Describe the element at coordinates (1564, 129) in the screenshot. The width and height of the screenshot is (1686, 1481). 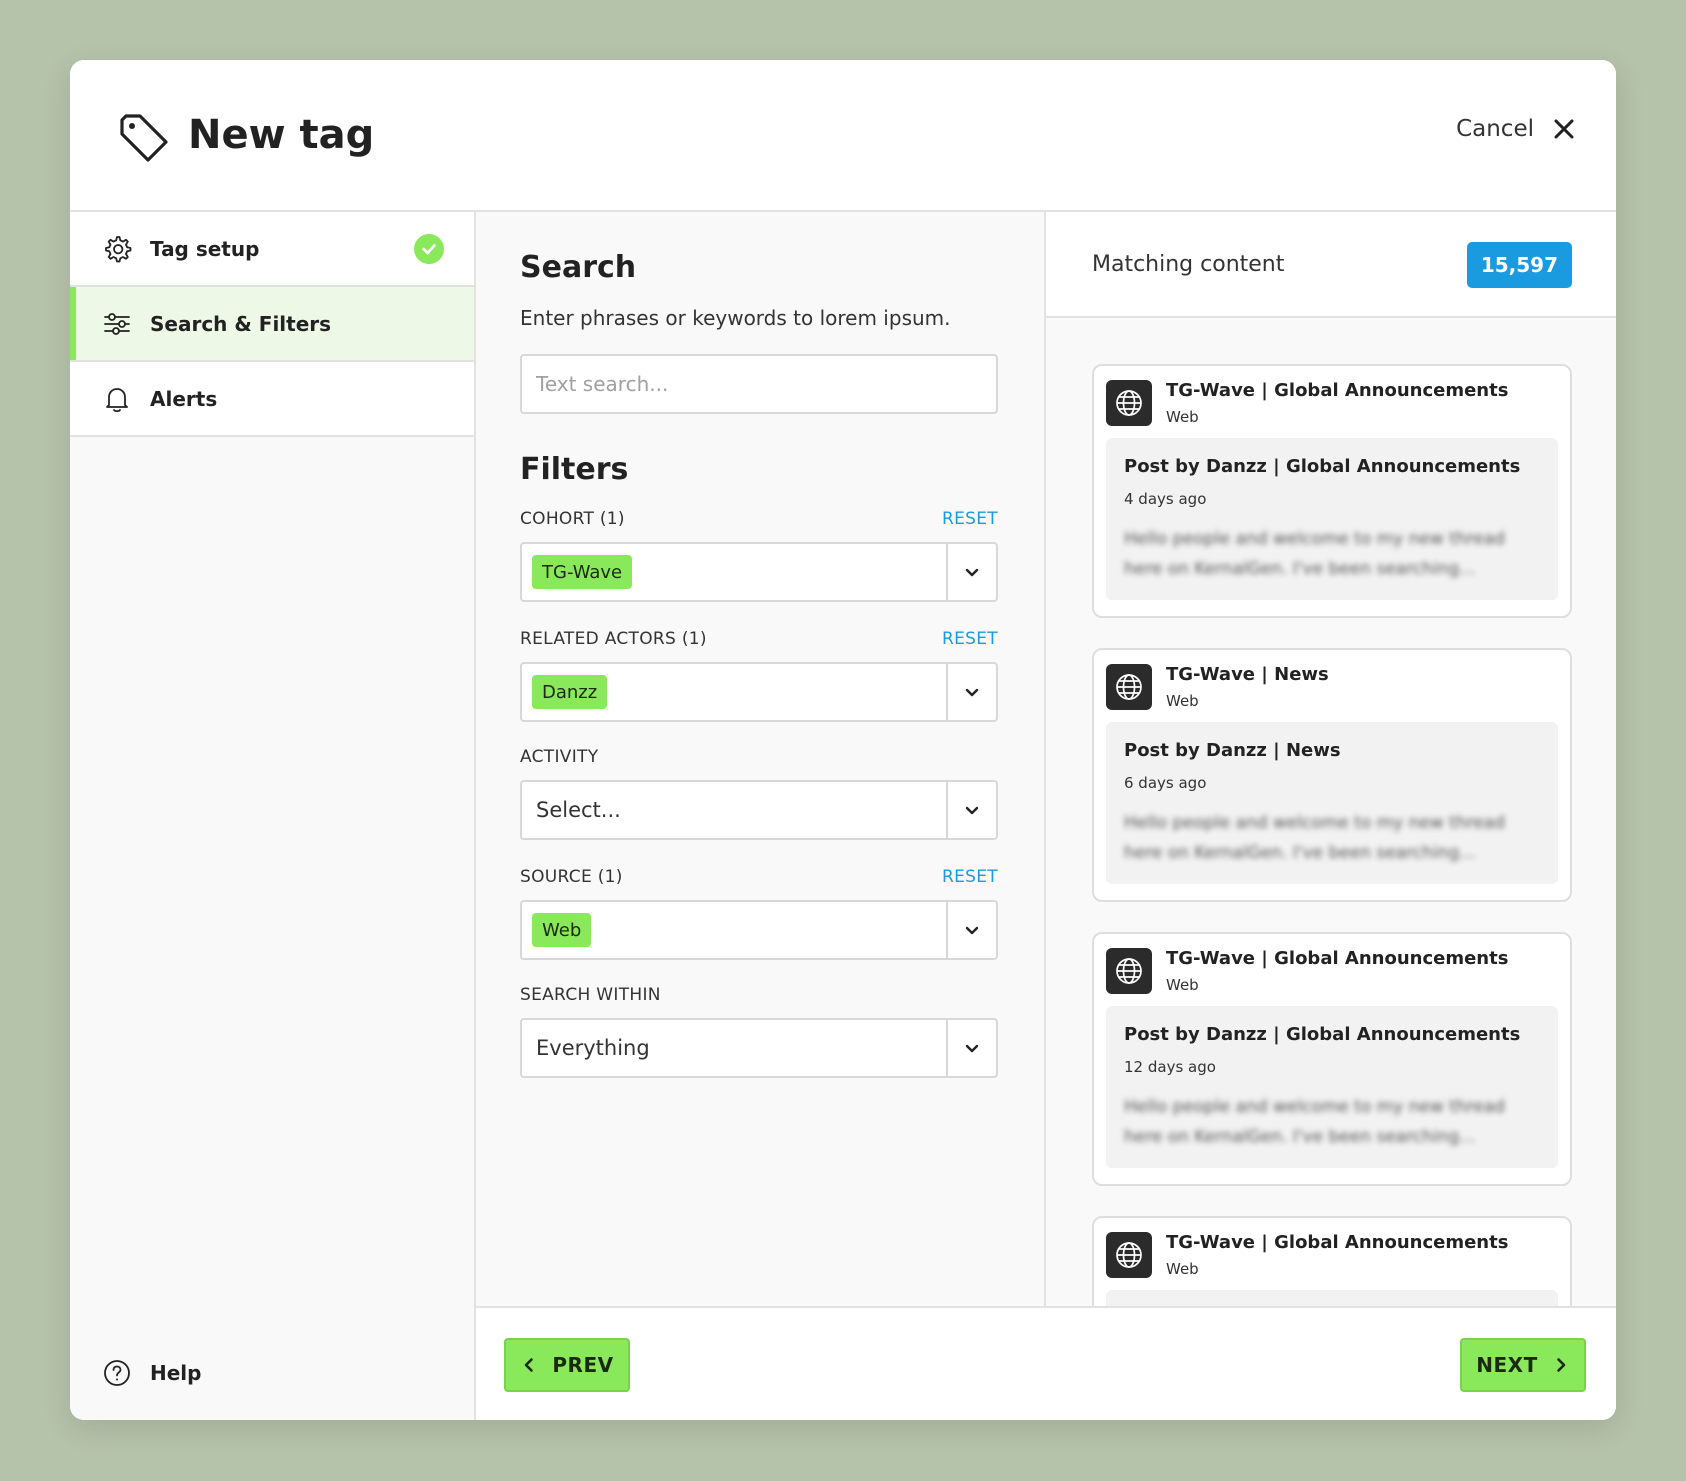
I see `close-icon` at that location.